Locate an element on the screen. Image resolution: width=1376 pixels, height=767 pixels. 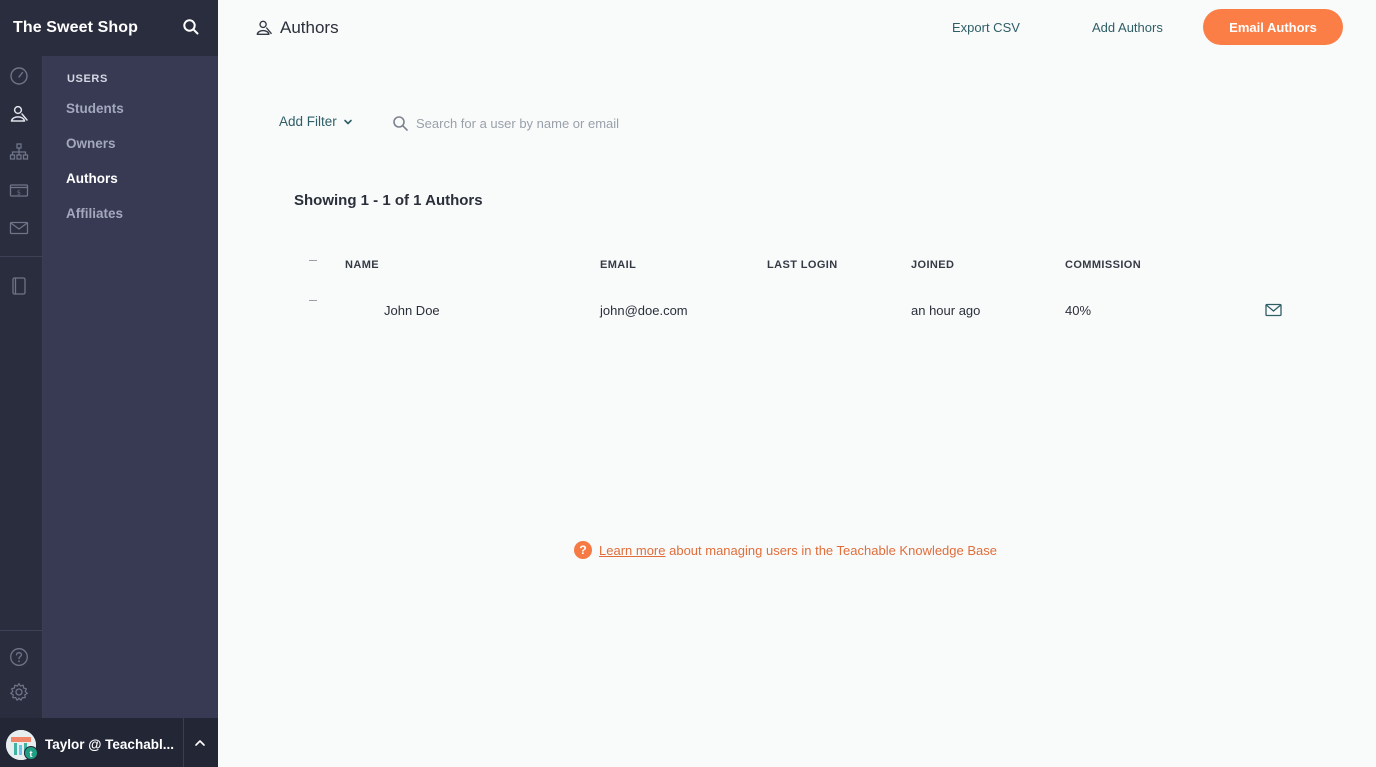
cell-name: John Doe is located at coordinates (412, 310).